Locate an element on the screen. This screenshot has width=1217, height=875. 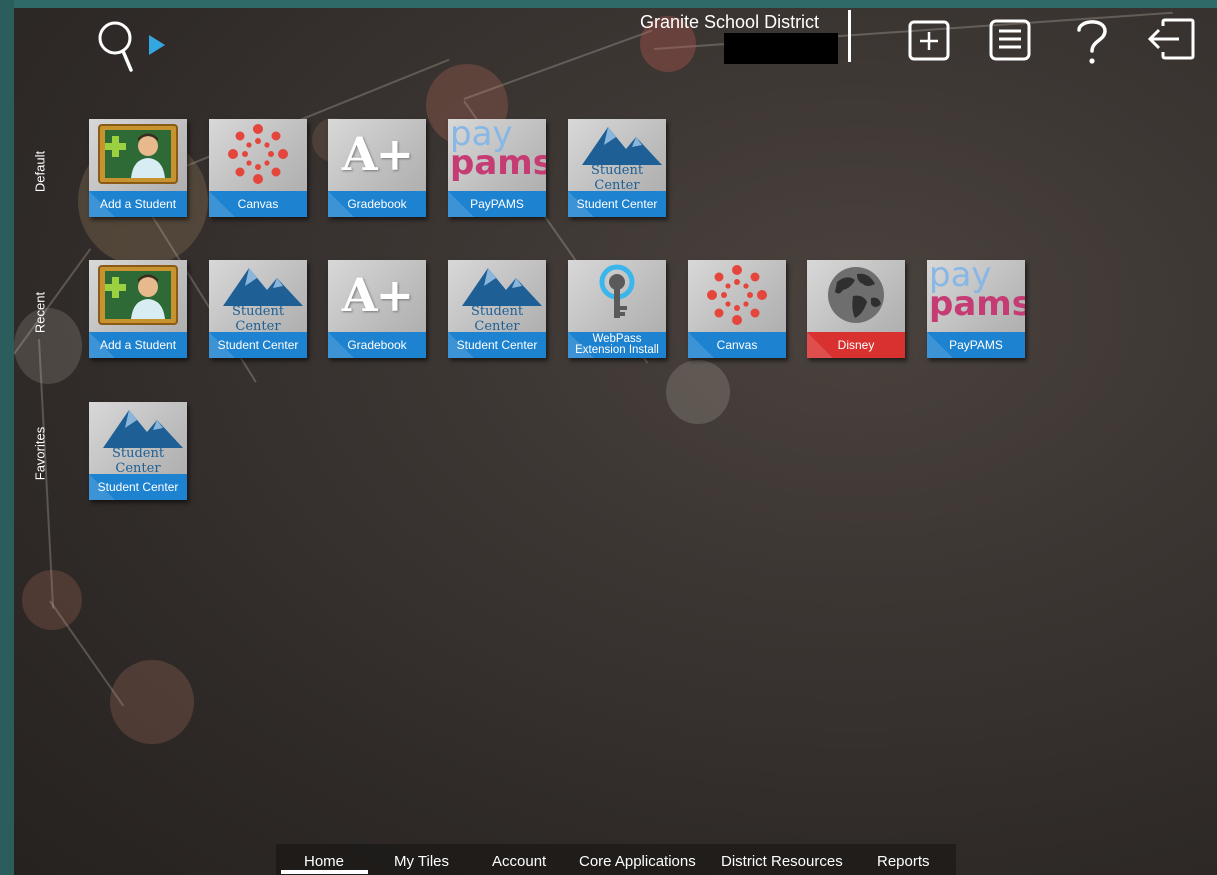
search-icon is located at coordinates (119, 45).